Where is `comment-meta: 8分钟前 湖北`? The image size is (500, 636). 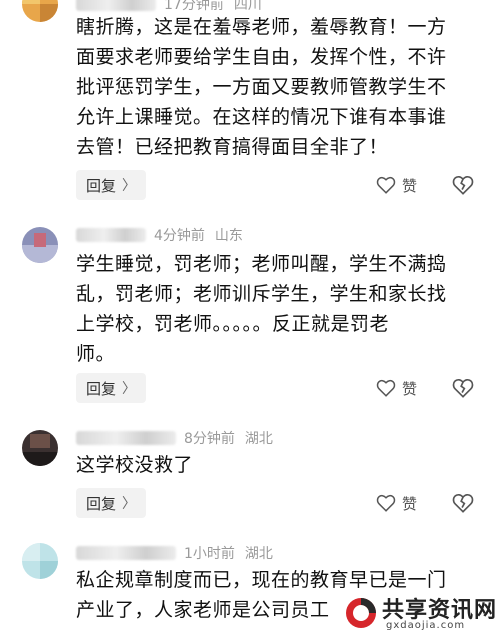
comment-meta: 8分钟前 湖北 is located at coordinates (174, 438).